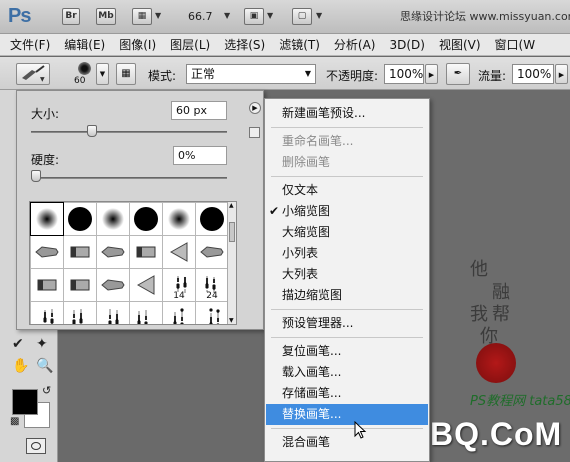 The image size is (570, 462). What do you see at coordinates (46, 390) in the screenshot?
I see `swap-colors-icon: ↺` at bounding box center [46, 390].